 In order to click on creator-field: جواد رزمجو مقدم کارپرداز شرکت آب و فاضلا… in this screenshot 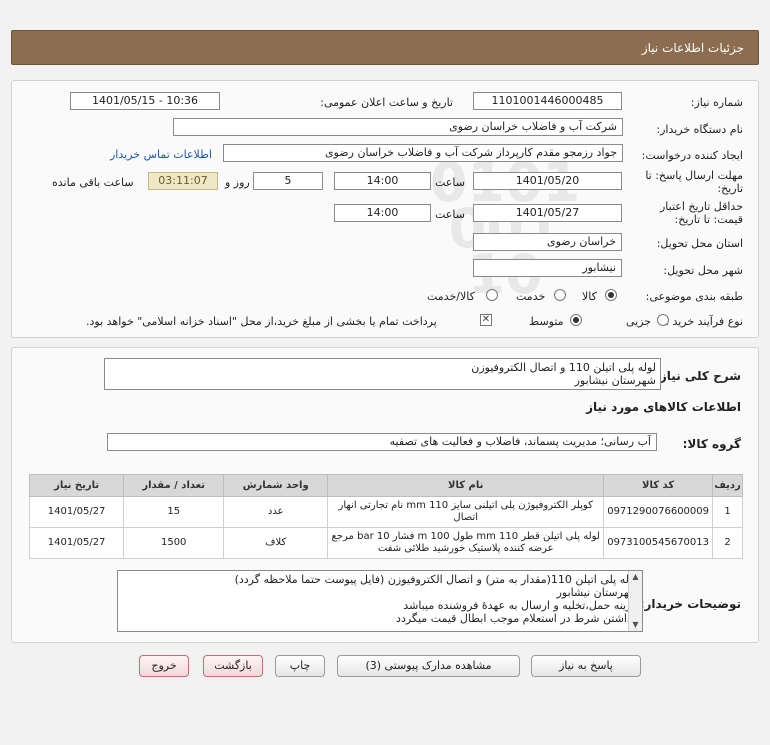, I will do `click(423, 153)`.